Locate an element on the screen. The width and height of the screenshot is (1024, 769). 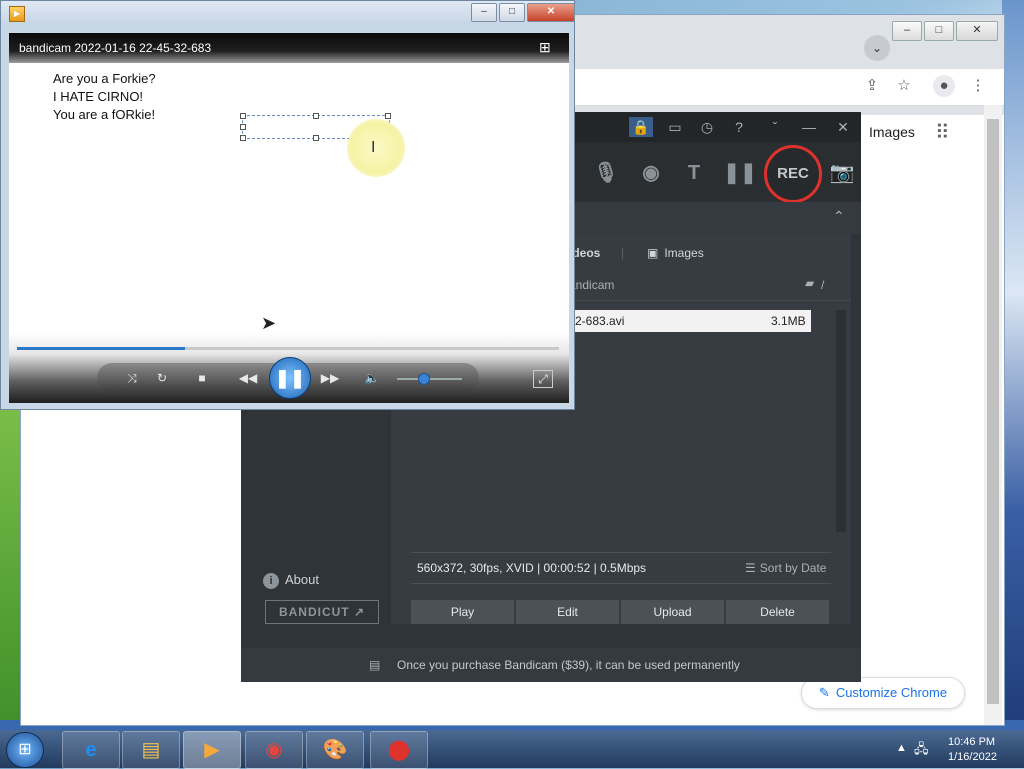
start-button: ⊞ is located at coordinates (25, 750).